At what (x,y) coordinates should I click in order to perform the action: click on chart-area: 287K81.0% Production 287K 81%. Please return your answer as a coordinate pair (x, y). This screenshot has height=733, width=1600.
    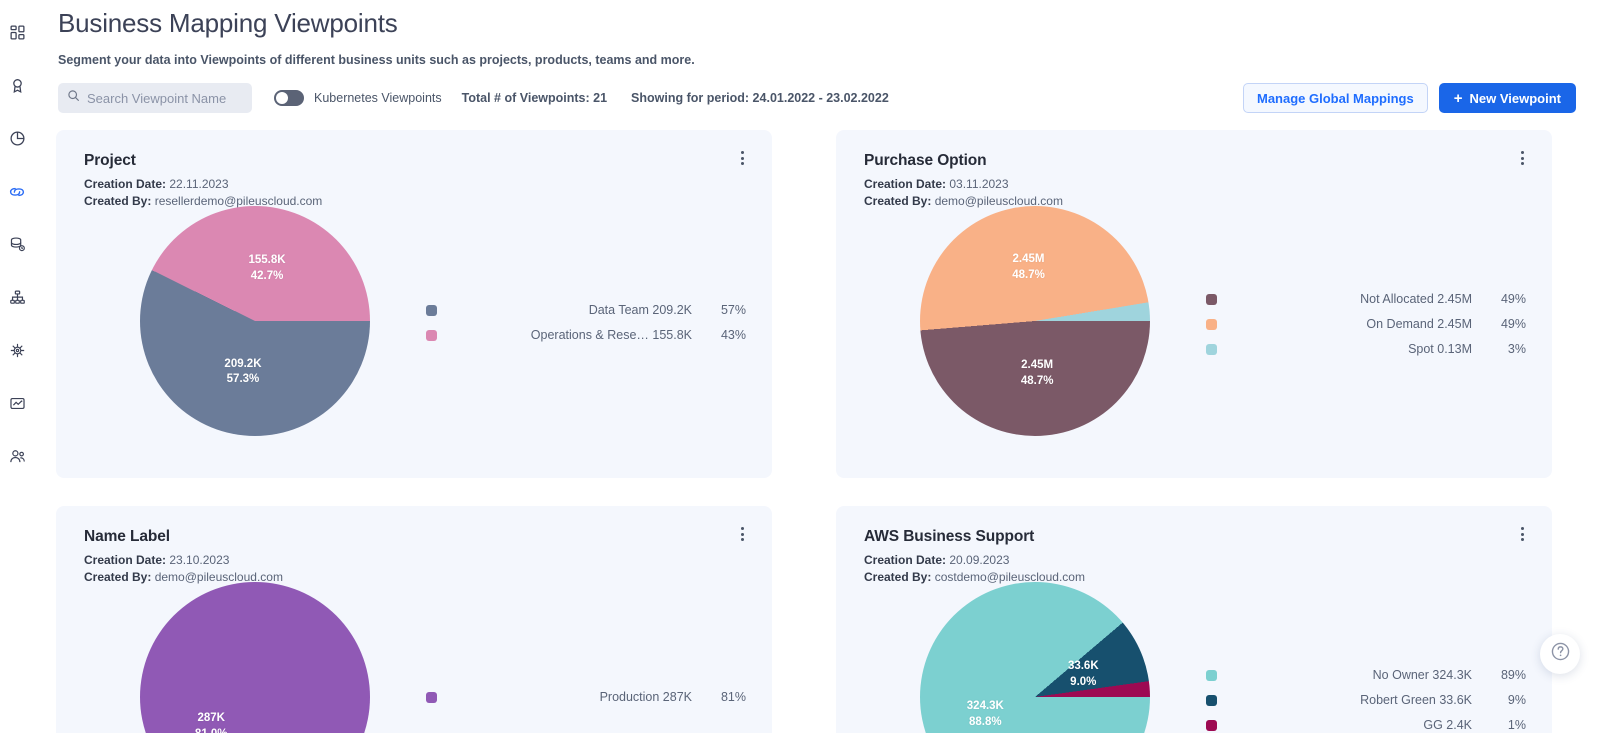
    Looking at the image, I should click on (414, 657).